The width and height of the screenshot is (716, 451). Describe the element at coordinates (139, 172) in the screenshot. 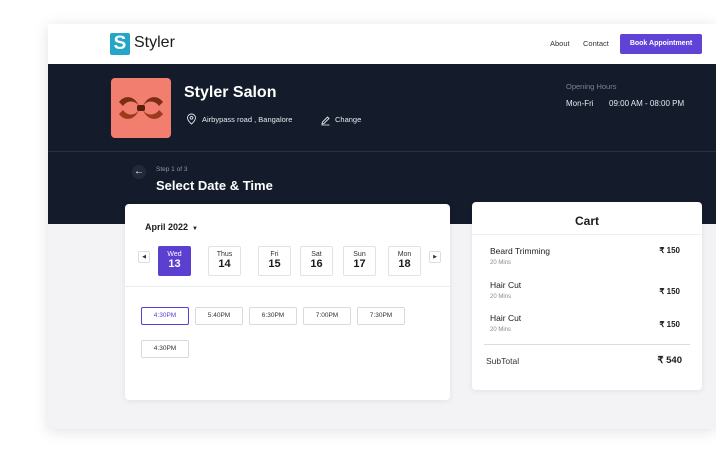

I see `arrow-left-icon: ←` at that location.